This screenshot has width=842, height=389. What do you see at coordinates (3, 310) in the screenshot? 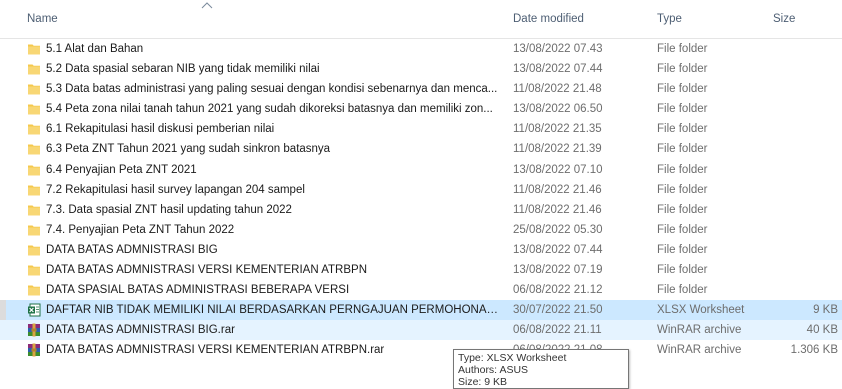
I see `navigation-pane-edge` at bounding box center [3, 310].